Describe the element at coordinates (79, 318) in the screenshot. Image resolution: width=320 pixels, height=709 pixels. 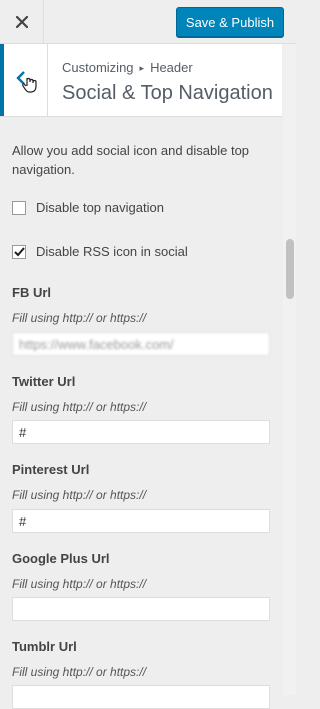
I see `fb-url-hint: Fill using http:// or https://` at that location.